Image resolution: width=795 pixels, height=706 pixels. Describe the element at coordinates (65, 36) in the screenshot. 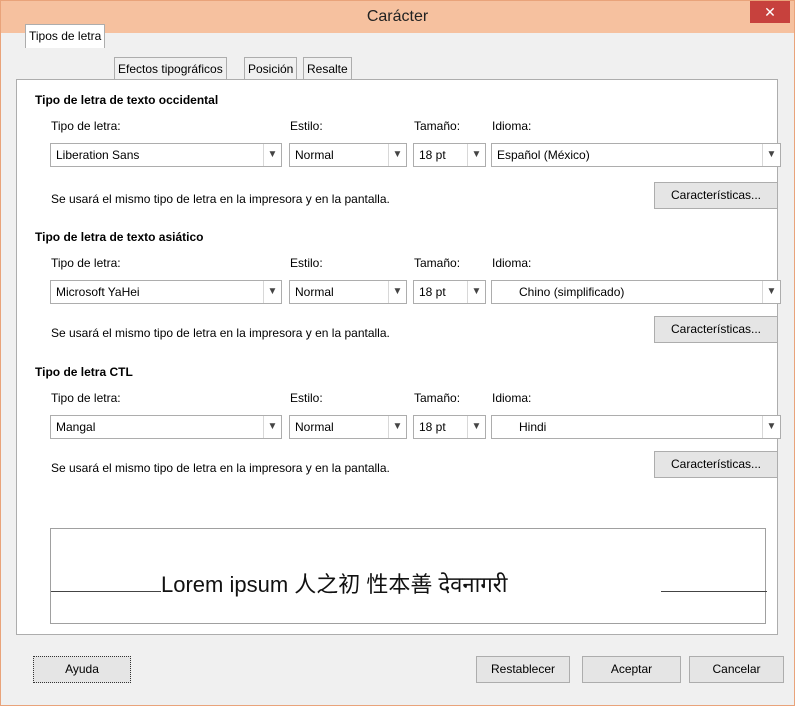

I see `tab-tipos-de-letra: Tipos de letra` at that location.